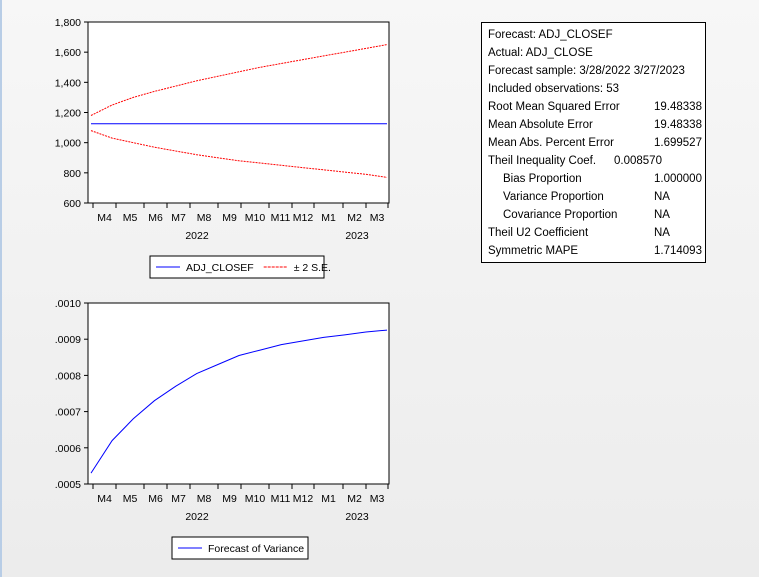 The width and height of the screenshot is (759, 577). What do you see at coordinates (538, 233) in the screenshot?
I see `stat-label: Theil U2 Coefficient` at bounding box center [538, 233].